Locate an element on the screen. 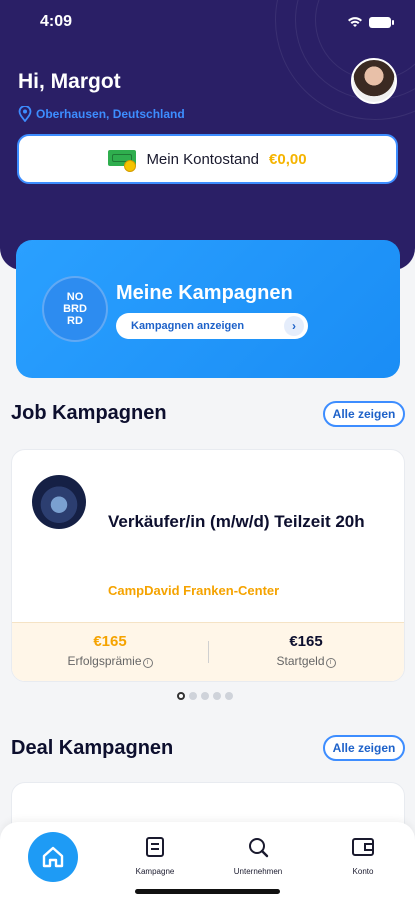 This screenshot has width=415, height=900. avatar is located at coordinates (374, 81).